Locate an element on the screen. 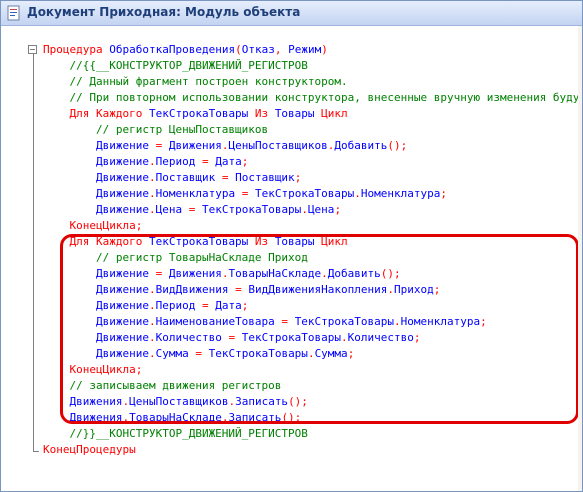 The image size is (583, 492). code-token: // регистр ЦеныПоставщиков is located at coordinates (156, 129).